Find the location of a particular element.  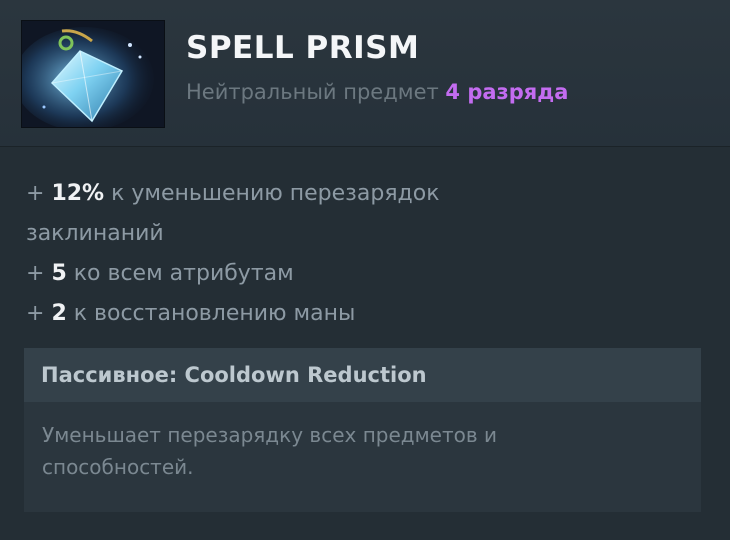

stat-cooldown-cont: заклинаний is located at coordinates (326, 234).